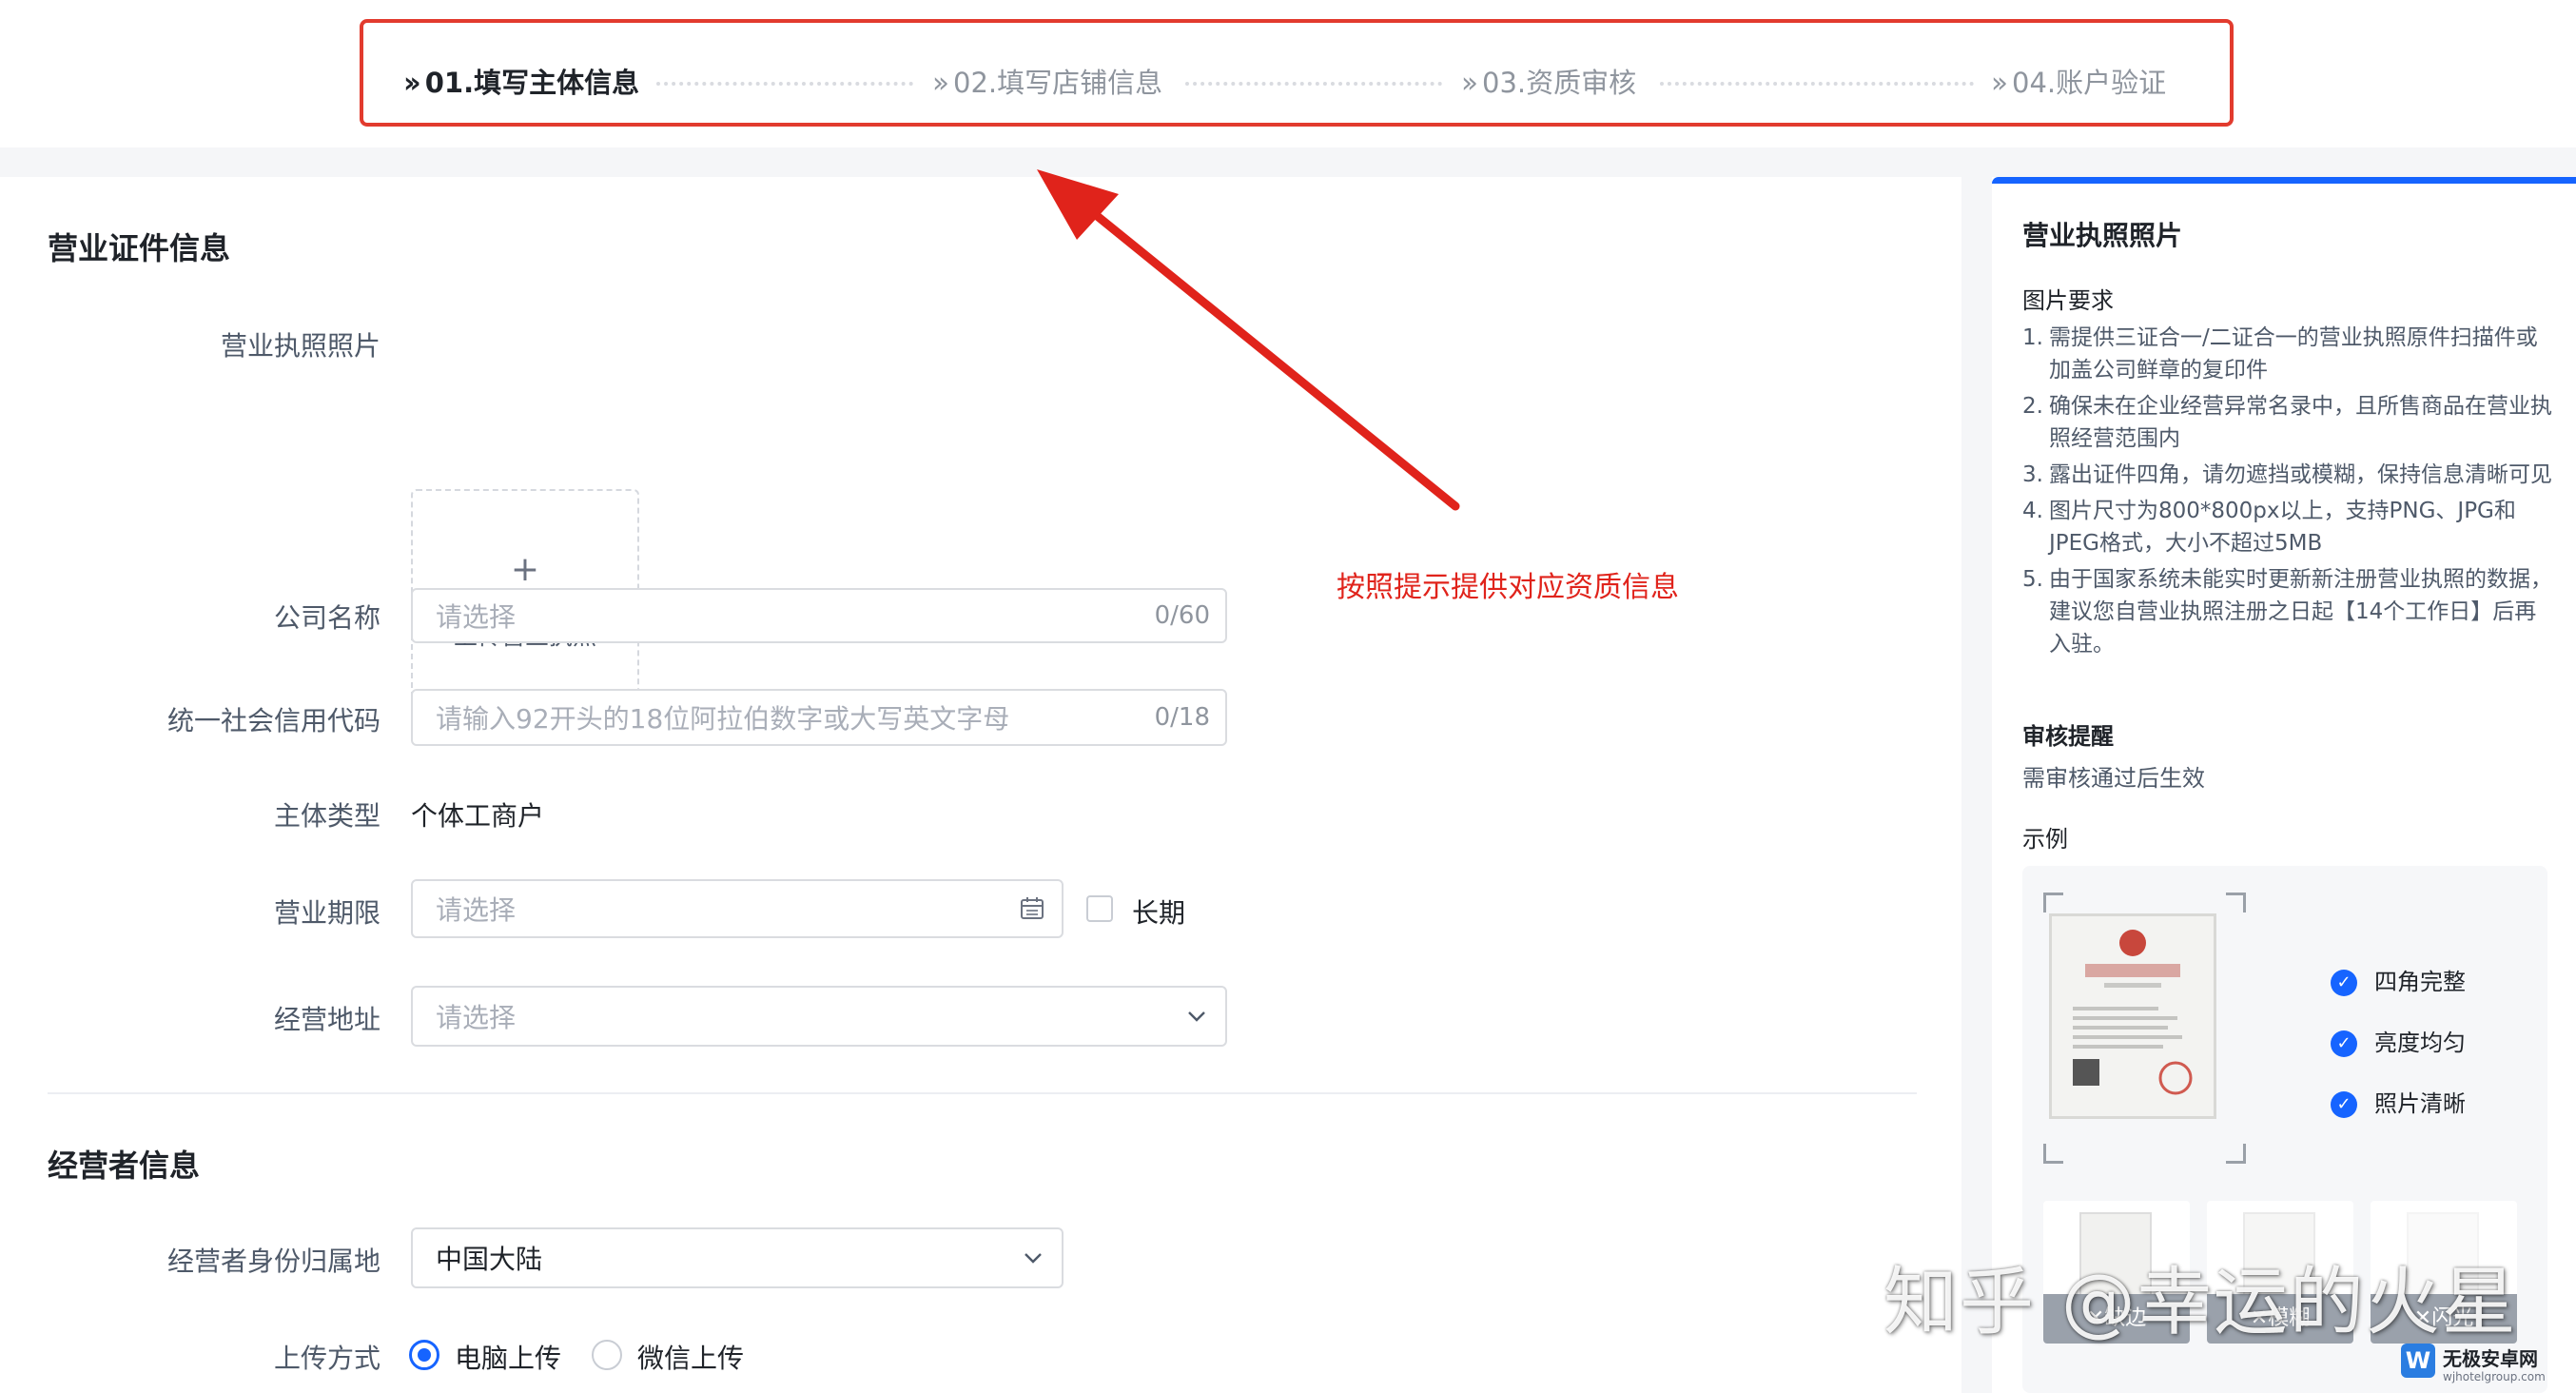  I want to click on long-term-label: 长期, so click(1159, 913).